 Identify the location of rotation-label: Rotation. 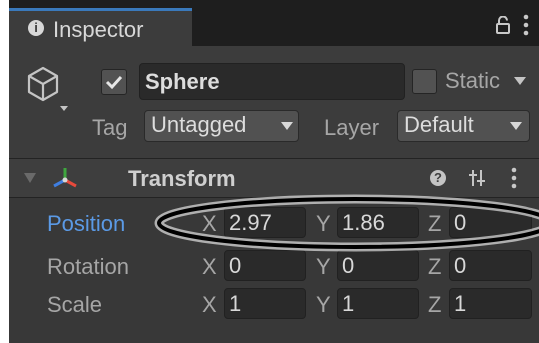
(88, 267).